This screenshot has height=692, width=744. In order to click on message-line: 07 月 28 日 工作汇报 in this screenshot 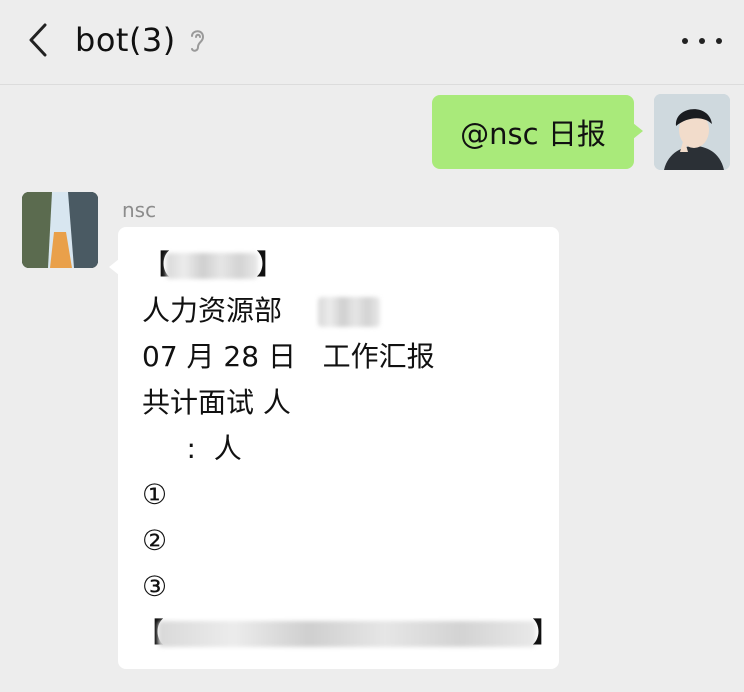, I will do `click(288, 356)`.